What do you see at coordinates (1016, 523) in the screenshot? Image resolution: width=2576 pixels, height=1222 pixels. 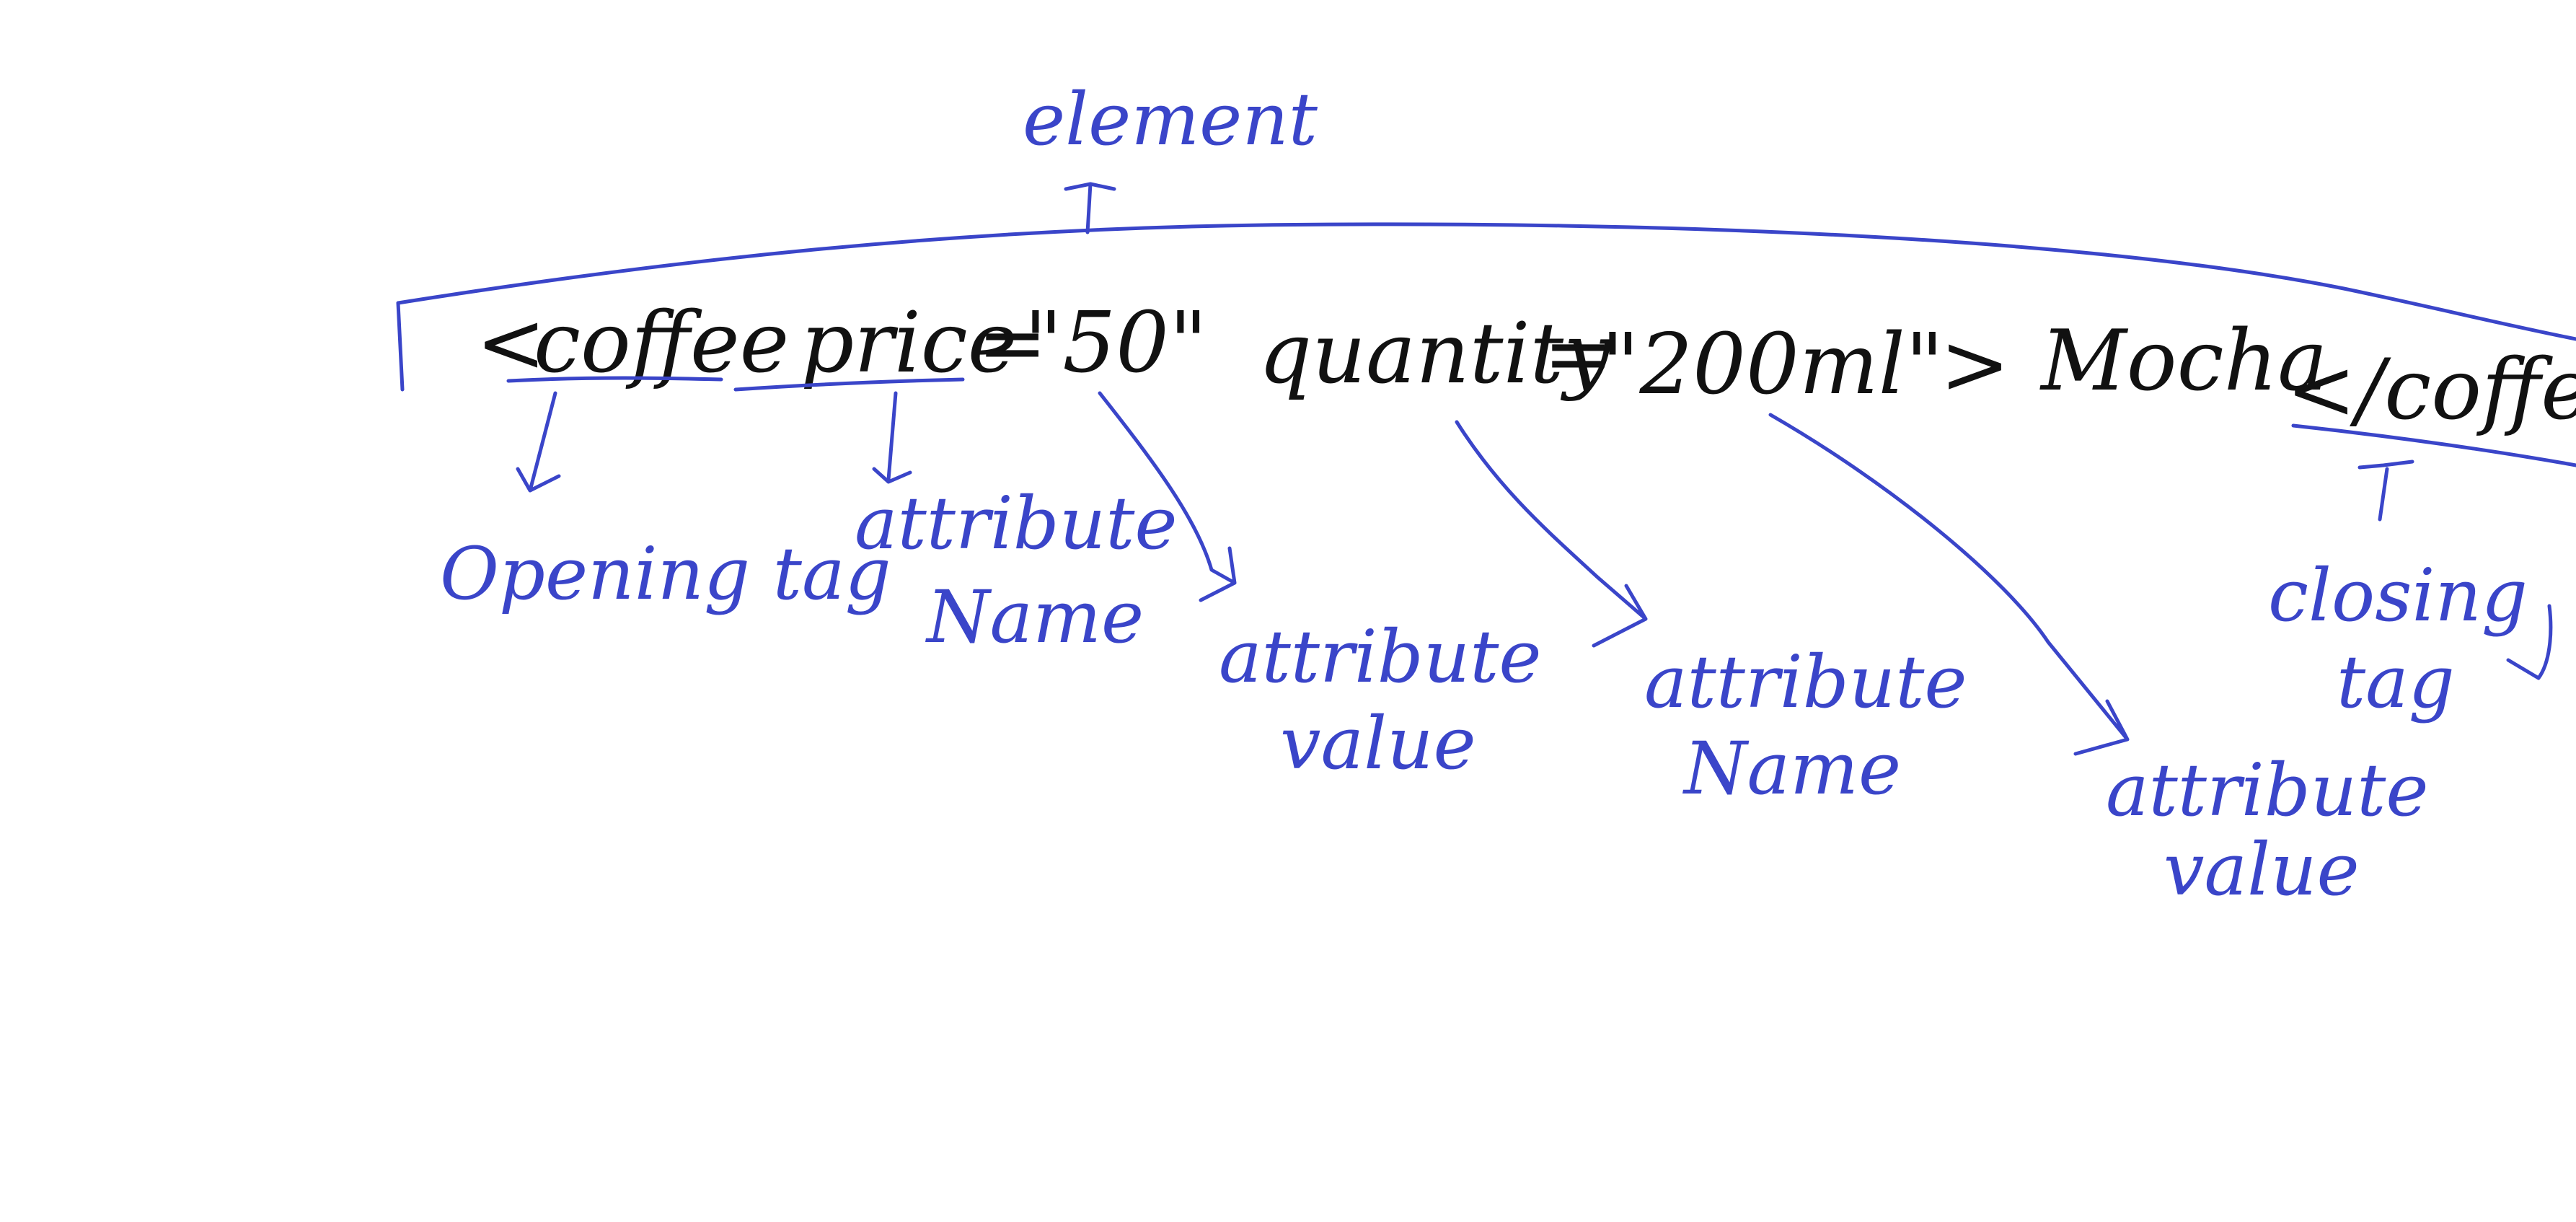 I see `attr1-name-label-line1: attribute` at bounding box center [1016, 523].